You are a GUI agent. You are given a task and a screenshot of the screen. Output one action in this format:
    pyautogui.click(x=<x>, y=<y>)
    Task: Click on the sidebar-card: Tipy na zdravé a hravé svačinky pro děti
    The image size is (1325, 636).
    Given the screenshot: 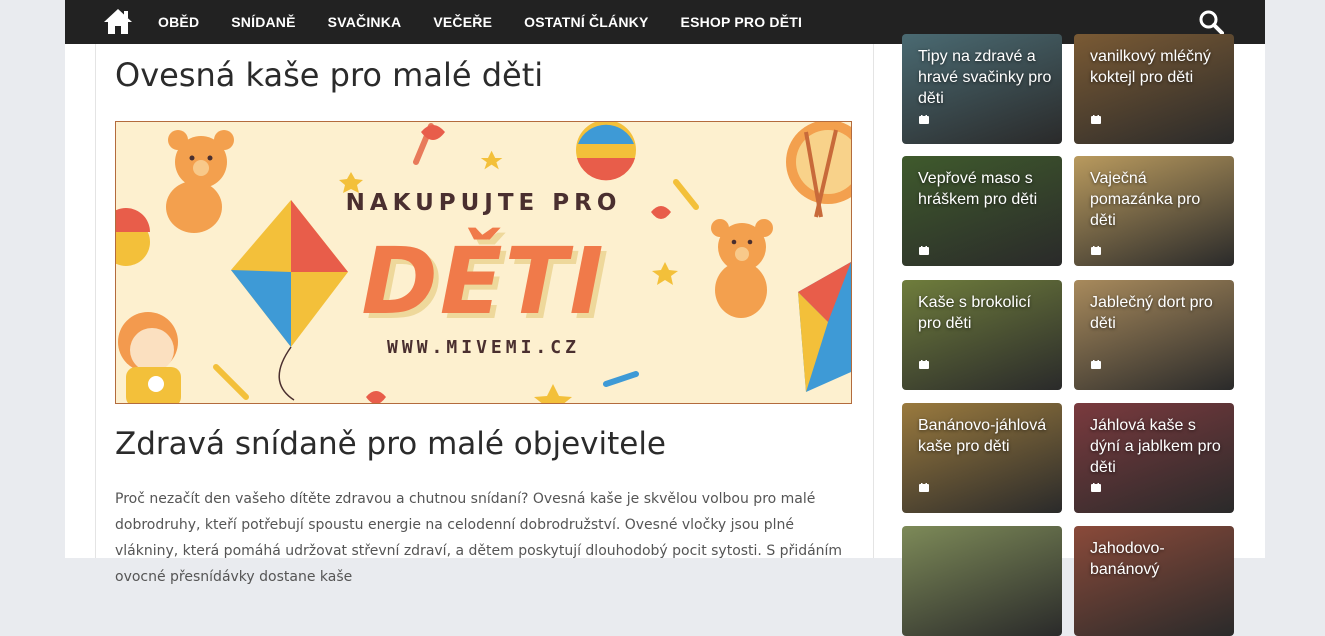 What is the action you would take?
    pyautogui.click(x=982, y=89)
    